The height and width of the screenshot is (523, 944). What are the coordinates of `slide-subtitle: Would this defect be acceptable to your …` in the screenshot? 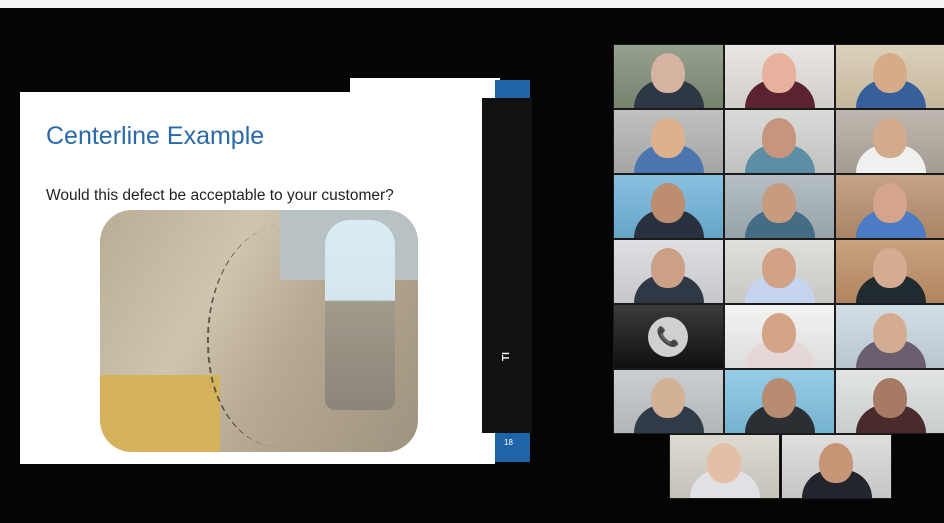 It's located at (220, 195).